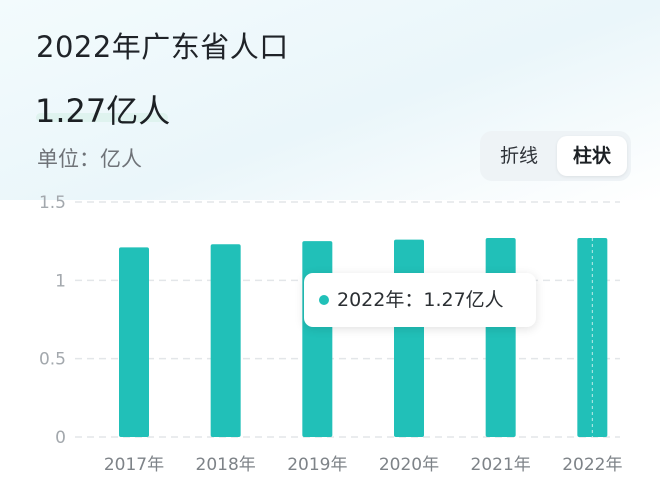 The width and height of the screenshot is (660, 493). What do you see at coordinates (317, 465) in the screenshot?
I see `x-tick-label: 2019年` at bounding box center [317, 465].